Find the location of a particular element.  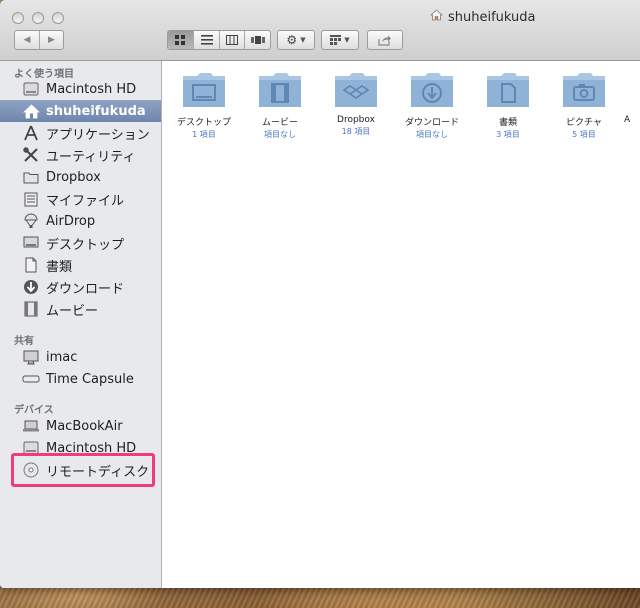

sidebar-item-label: shuheifukuda is located at coordinates (96, 111).